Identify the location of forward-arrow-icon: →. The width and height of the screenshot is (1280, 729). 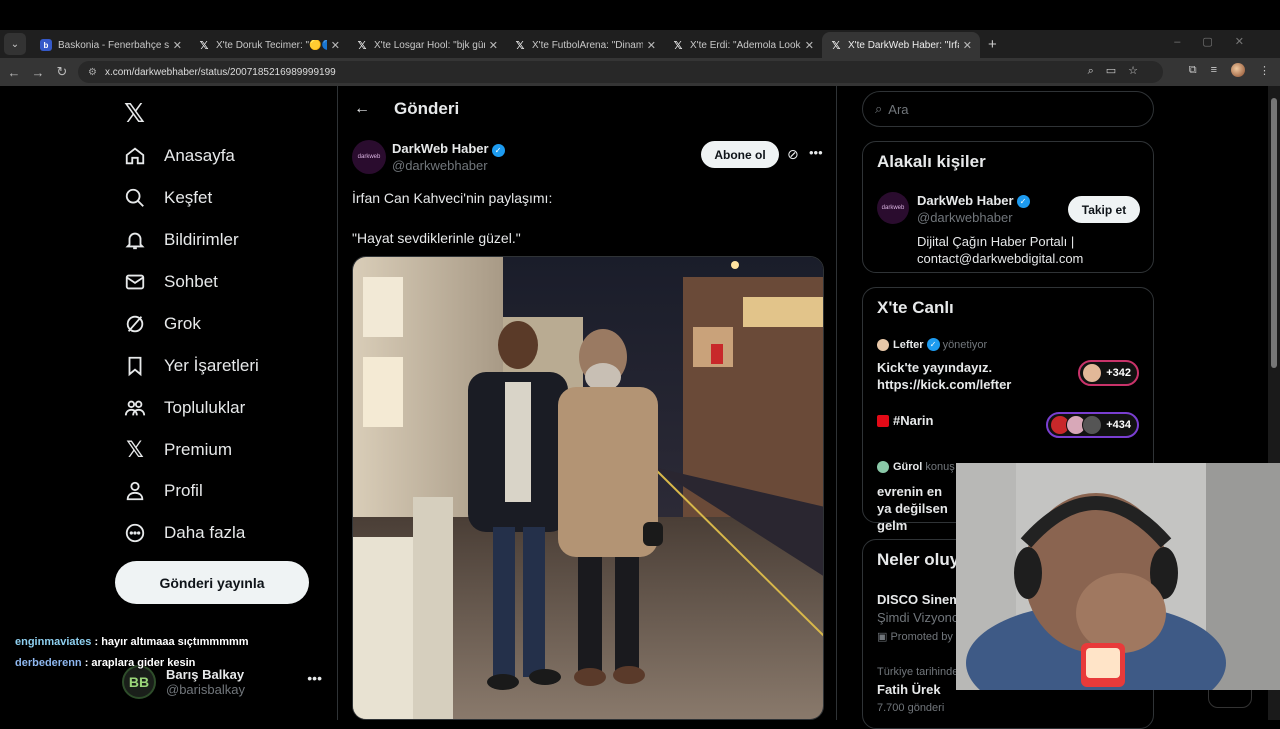
(38, 72).